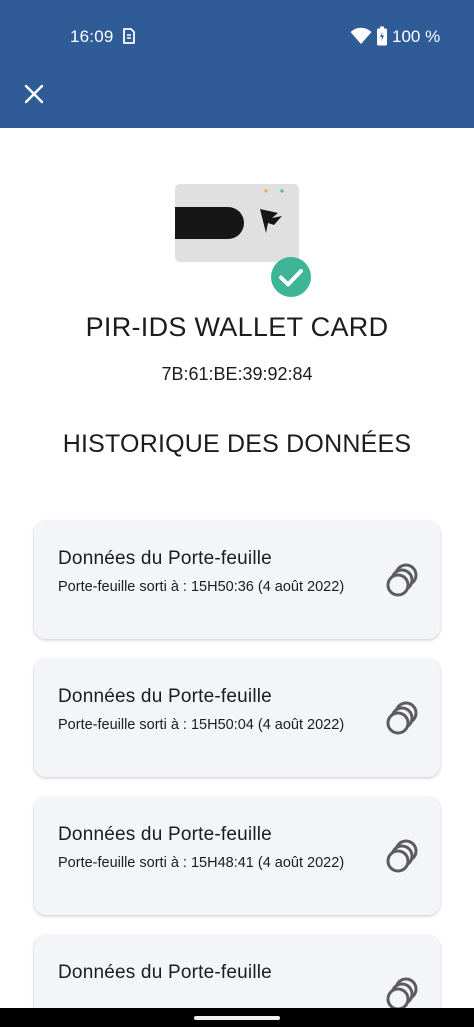  Describe the element at coordinates (237, 444) in the screenshot. I see `history-title: HISTORIQUE DES DONNÉES` at that location.